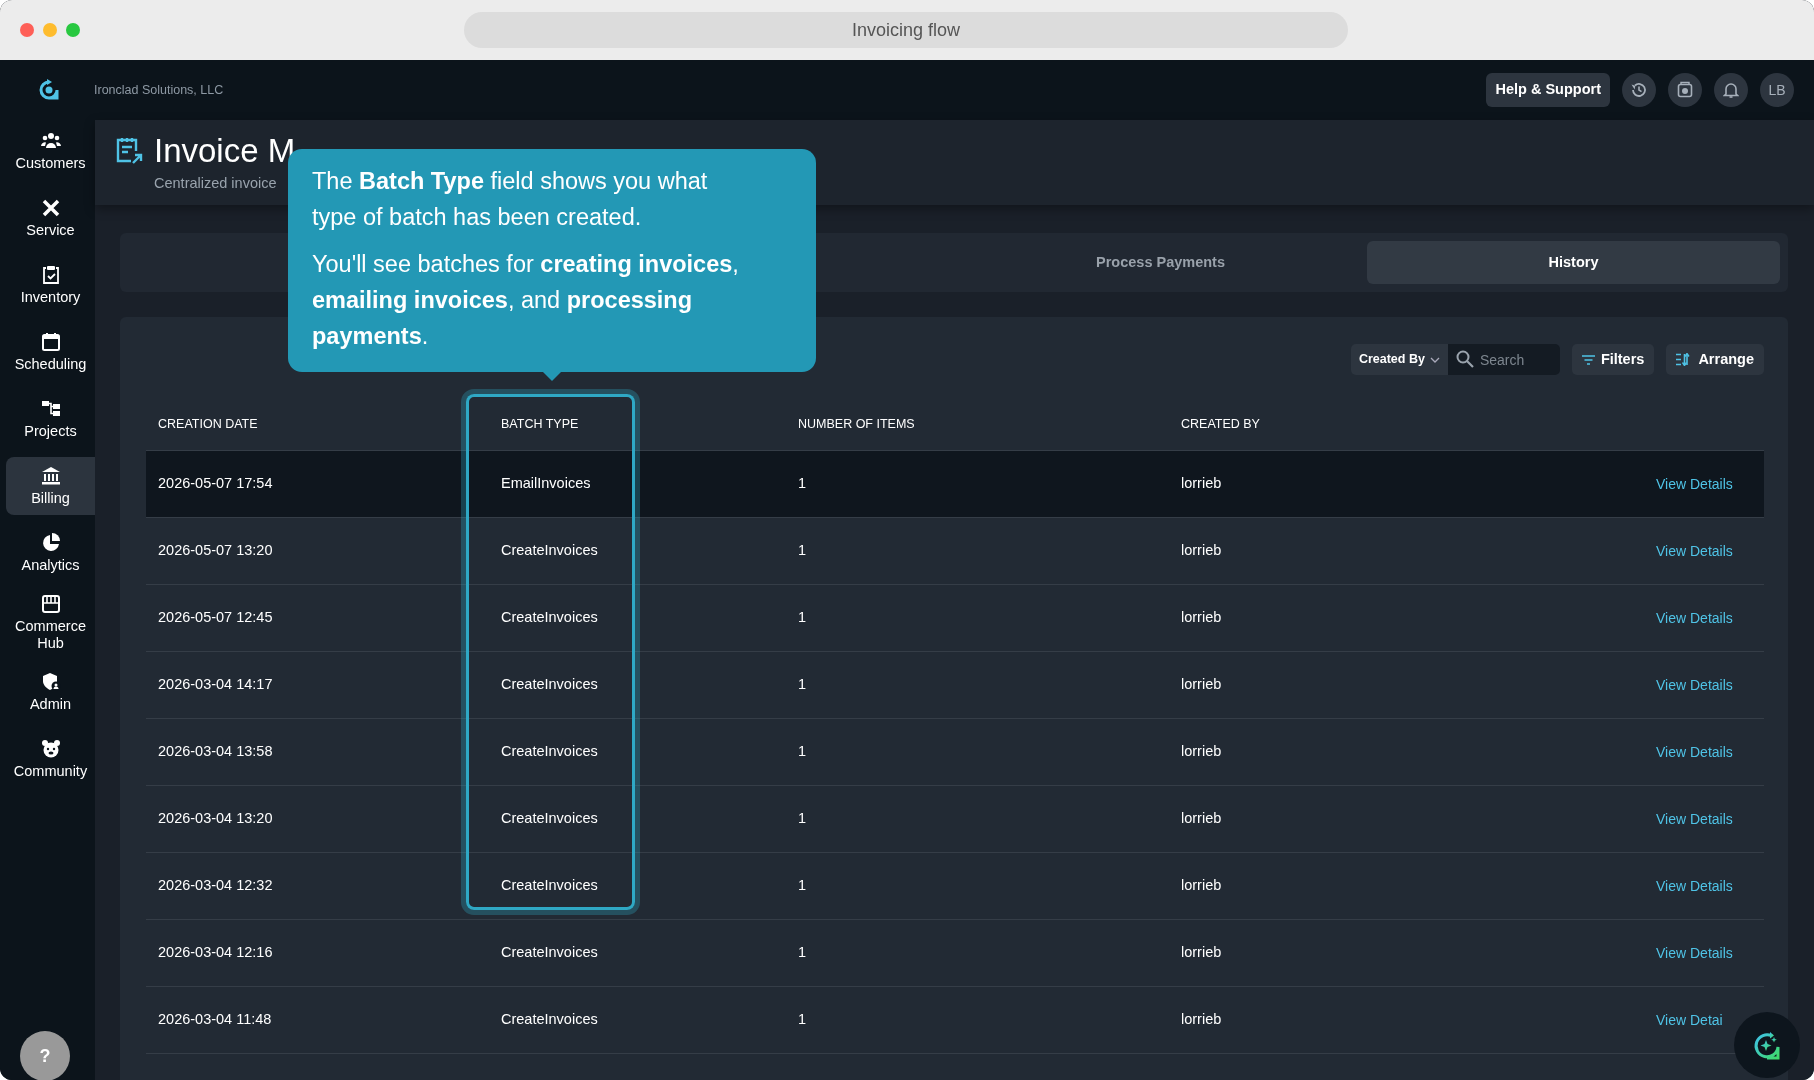 This screenshot has height=1080, width=1814. What do you see at coordinates (215, 617) in the screenshot?
I see `table-cell: 2026-05-07 12:45` at bounding box center [215, 617].